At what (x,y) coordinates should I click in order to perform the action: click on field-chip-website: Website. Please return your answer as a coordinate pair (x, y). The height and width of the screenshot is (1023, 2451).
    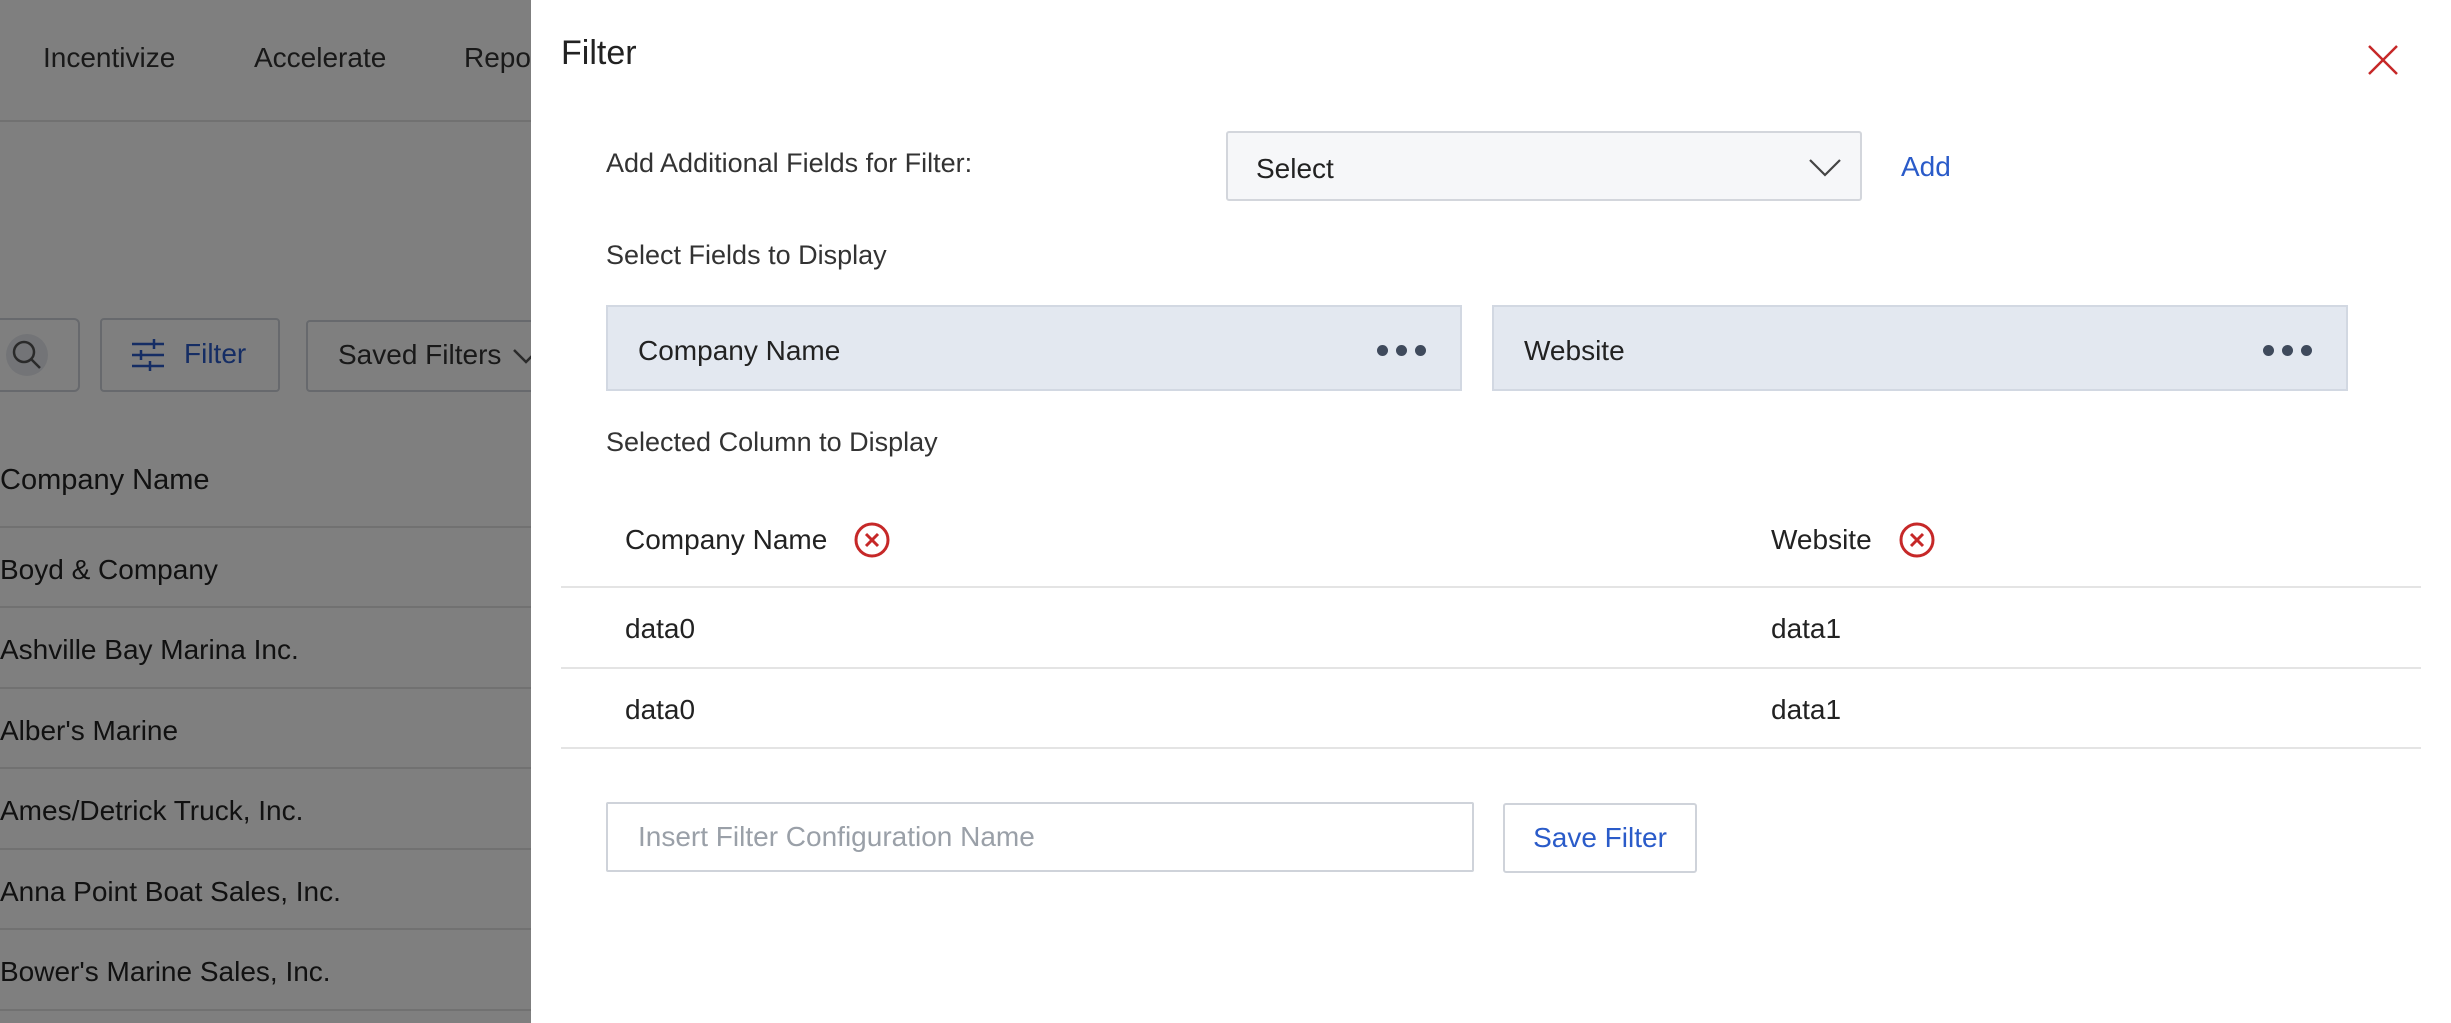
    Looking at the image, I should click on (1920, 348).